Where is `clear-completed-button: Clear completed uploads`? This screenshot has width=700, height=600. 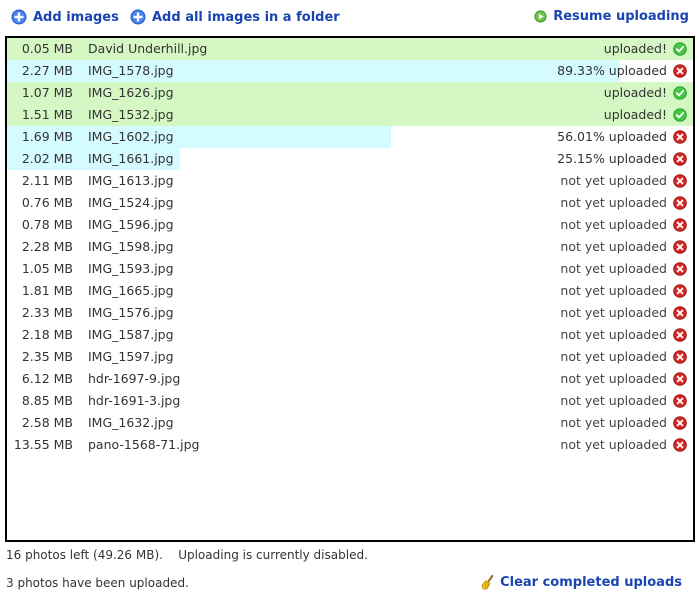
clear-completed-button: Clear completed uploads is located at coordinates (581, 582).